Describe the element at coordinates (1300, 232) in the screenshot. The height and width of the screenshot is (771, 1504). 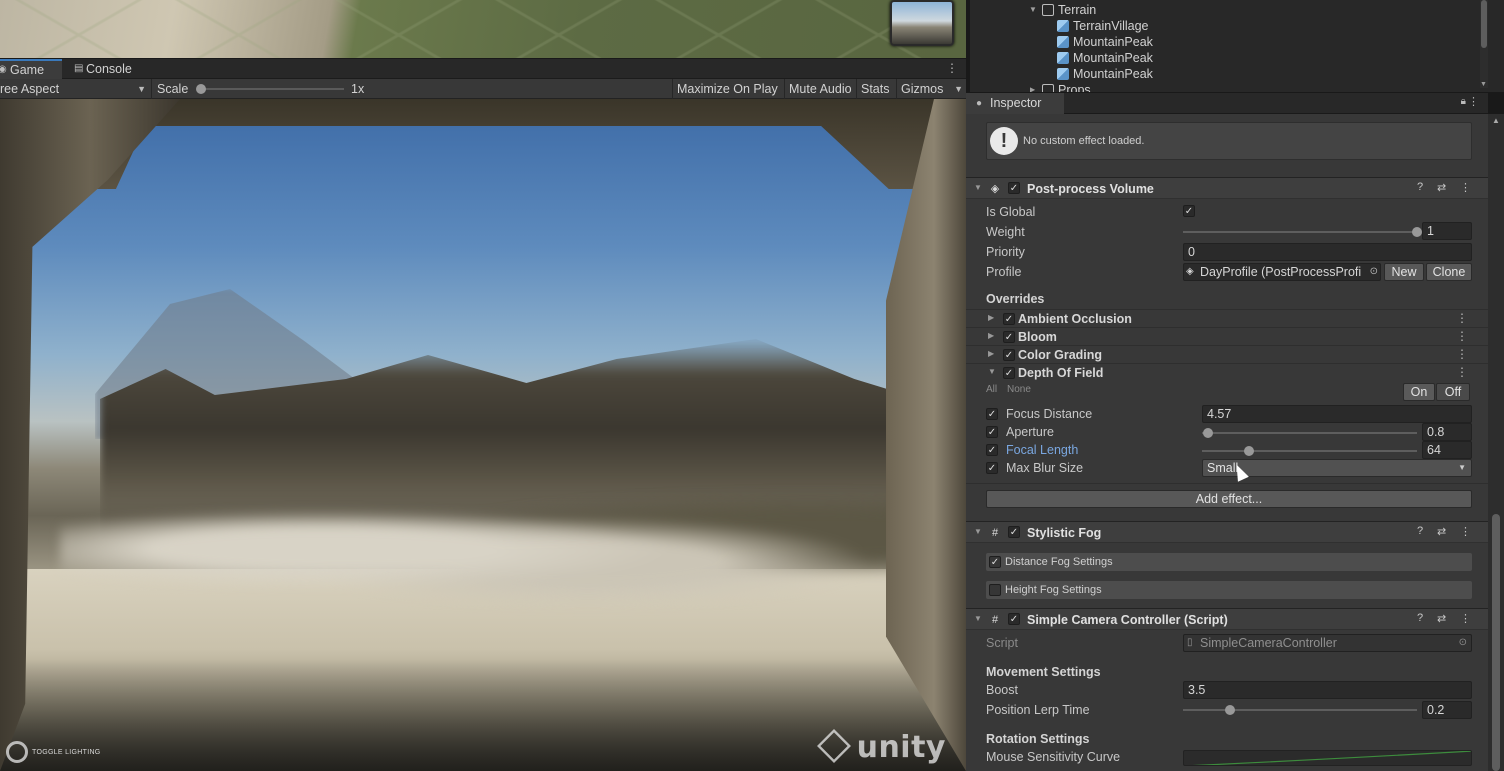
I see `weight-slider-track` at that location.